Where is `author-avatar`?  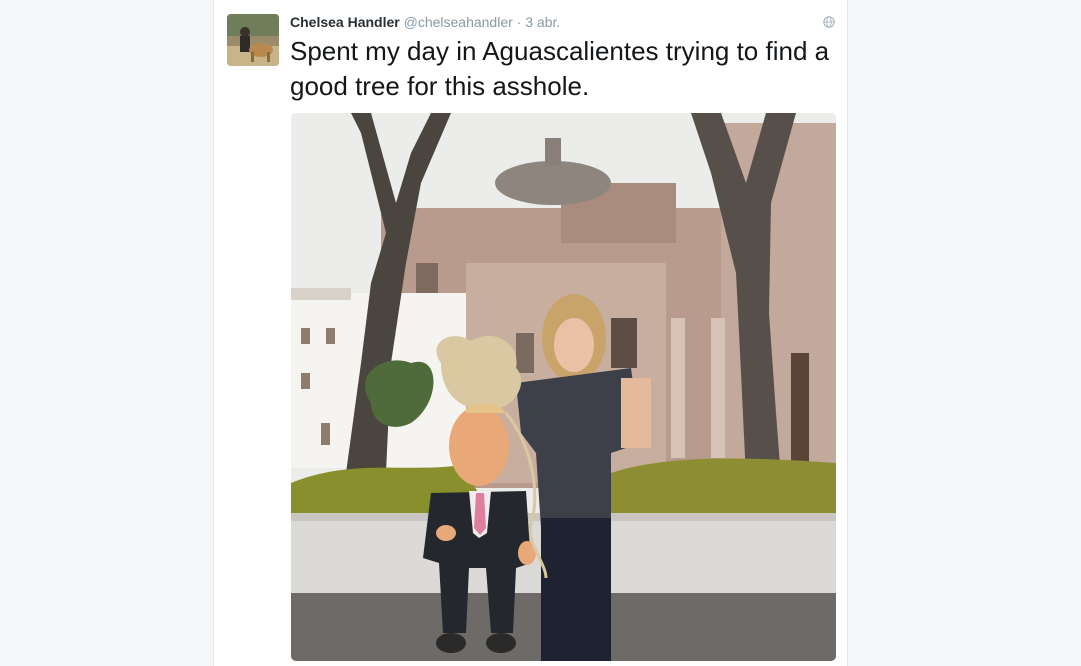 author-avatar is located at coordinates (253, 40).